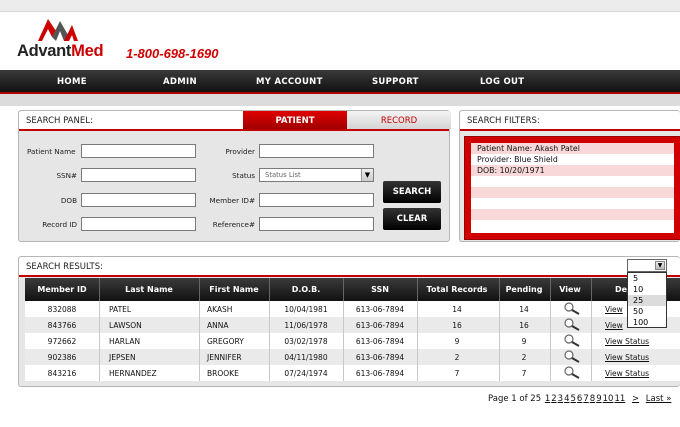 Image resolution: width=680 pixels, height=427 pixels. Describe the element at coordinates (120, 309) in the screenshot. I see `cell-last: PATEL` at that location.